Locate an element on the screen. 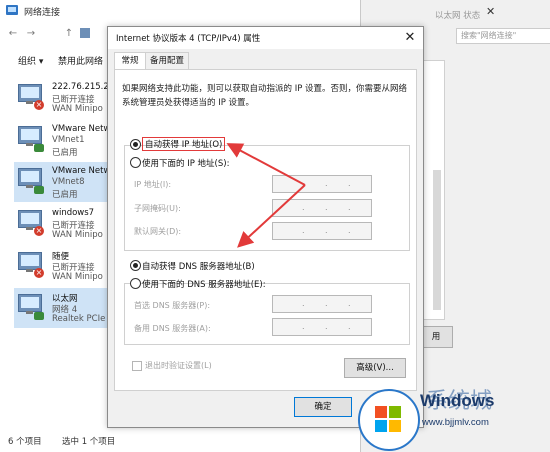 This screenshot has height=452, width=550. watermark: 系统城 Windows www.bjjmlv.com is located at coordinates (454, 417).